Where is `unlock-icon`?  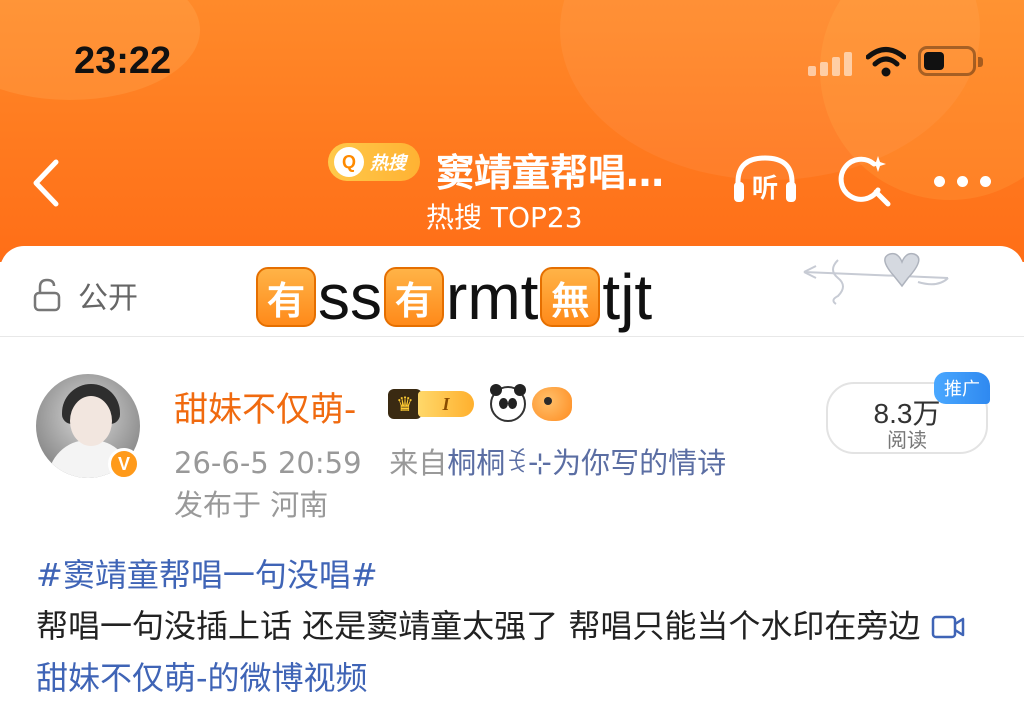
unlock-icon is located at coordinates (47, 295).